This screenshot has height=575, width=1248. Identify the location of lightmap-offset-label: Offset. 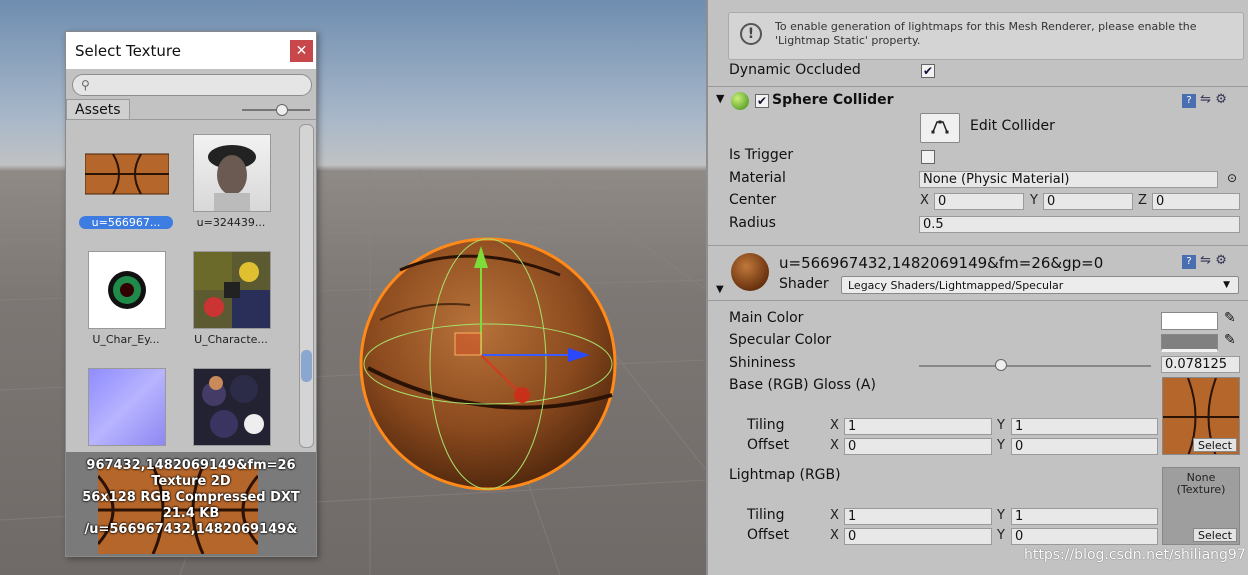
(768, 535).